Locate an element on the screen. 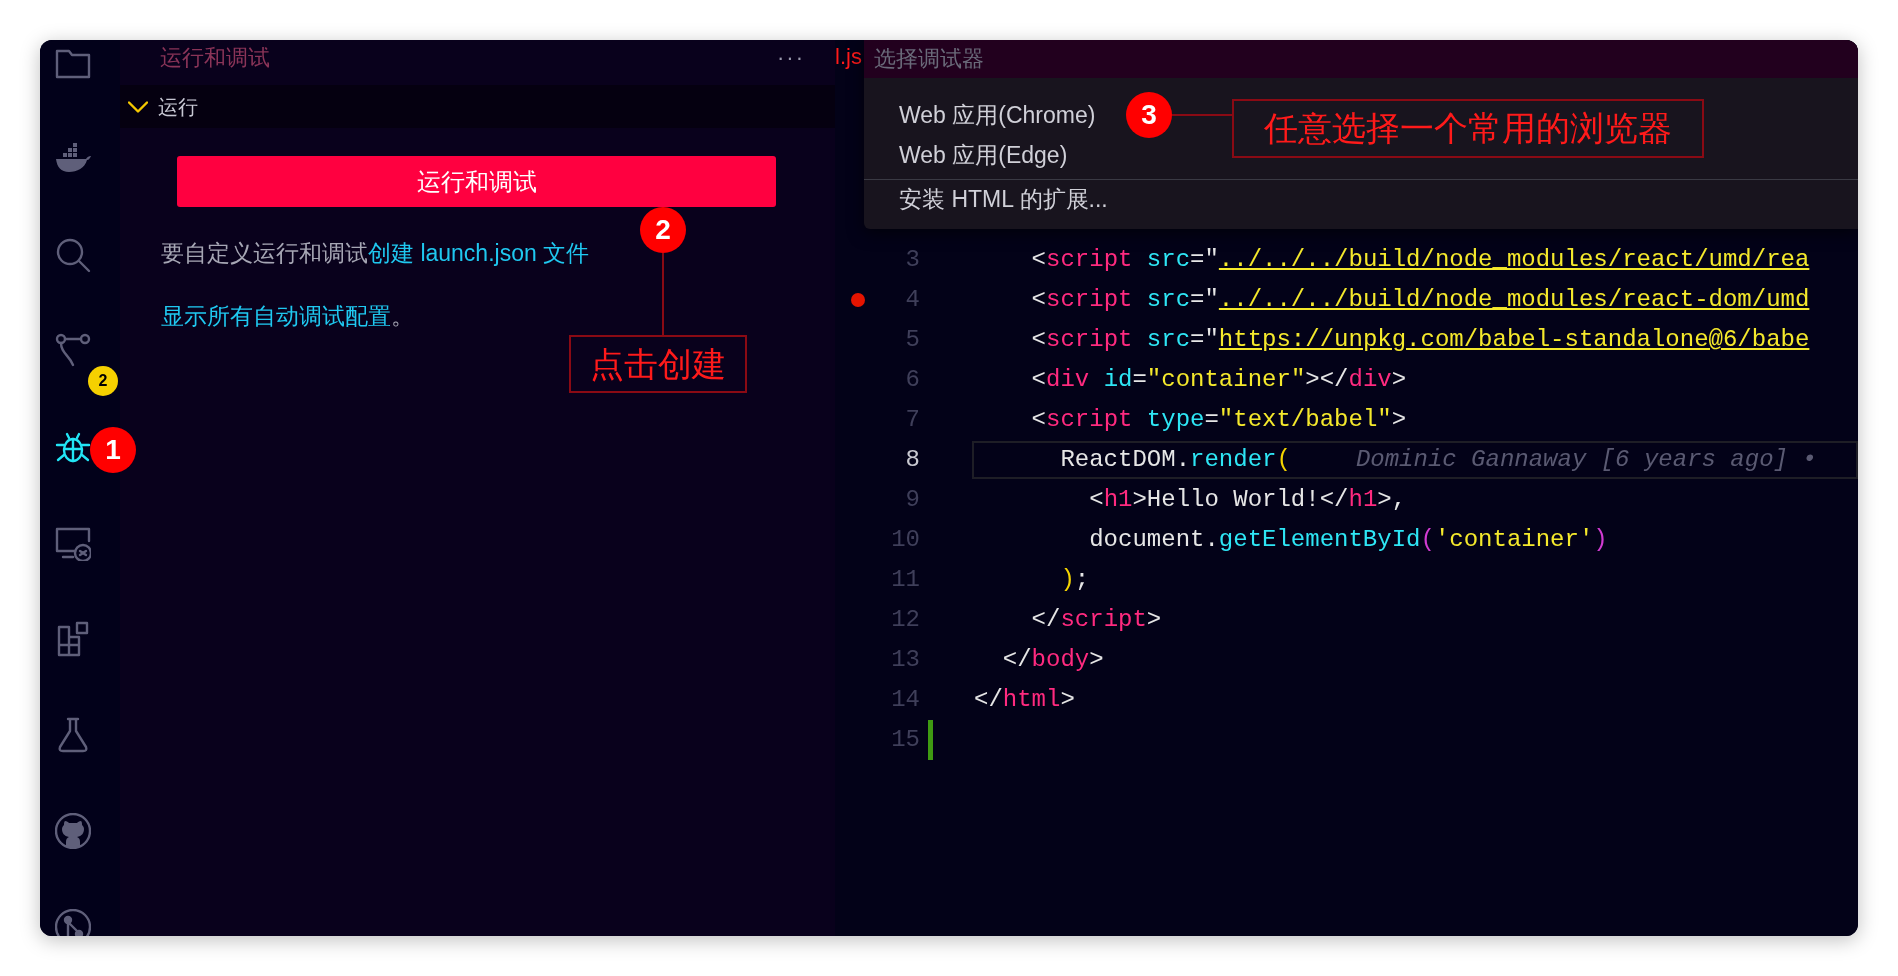 The image size is (1898, 976). menu-item: Web 应用(Edge) is located at coordinates (983, 155).